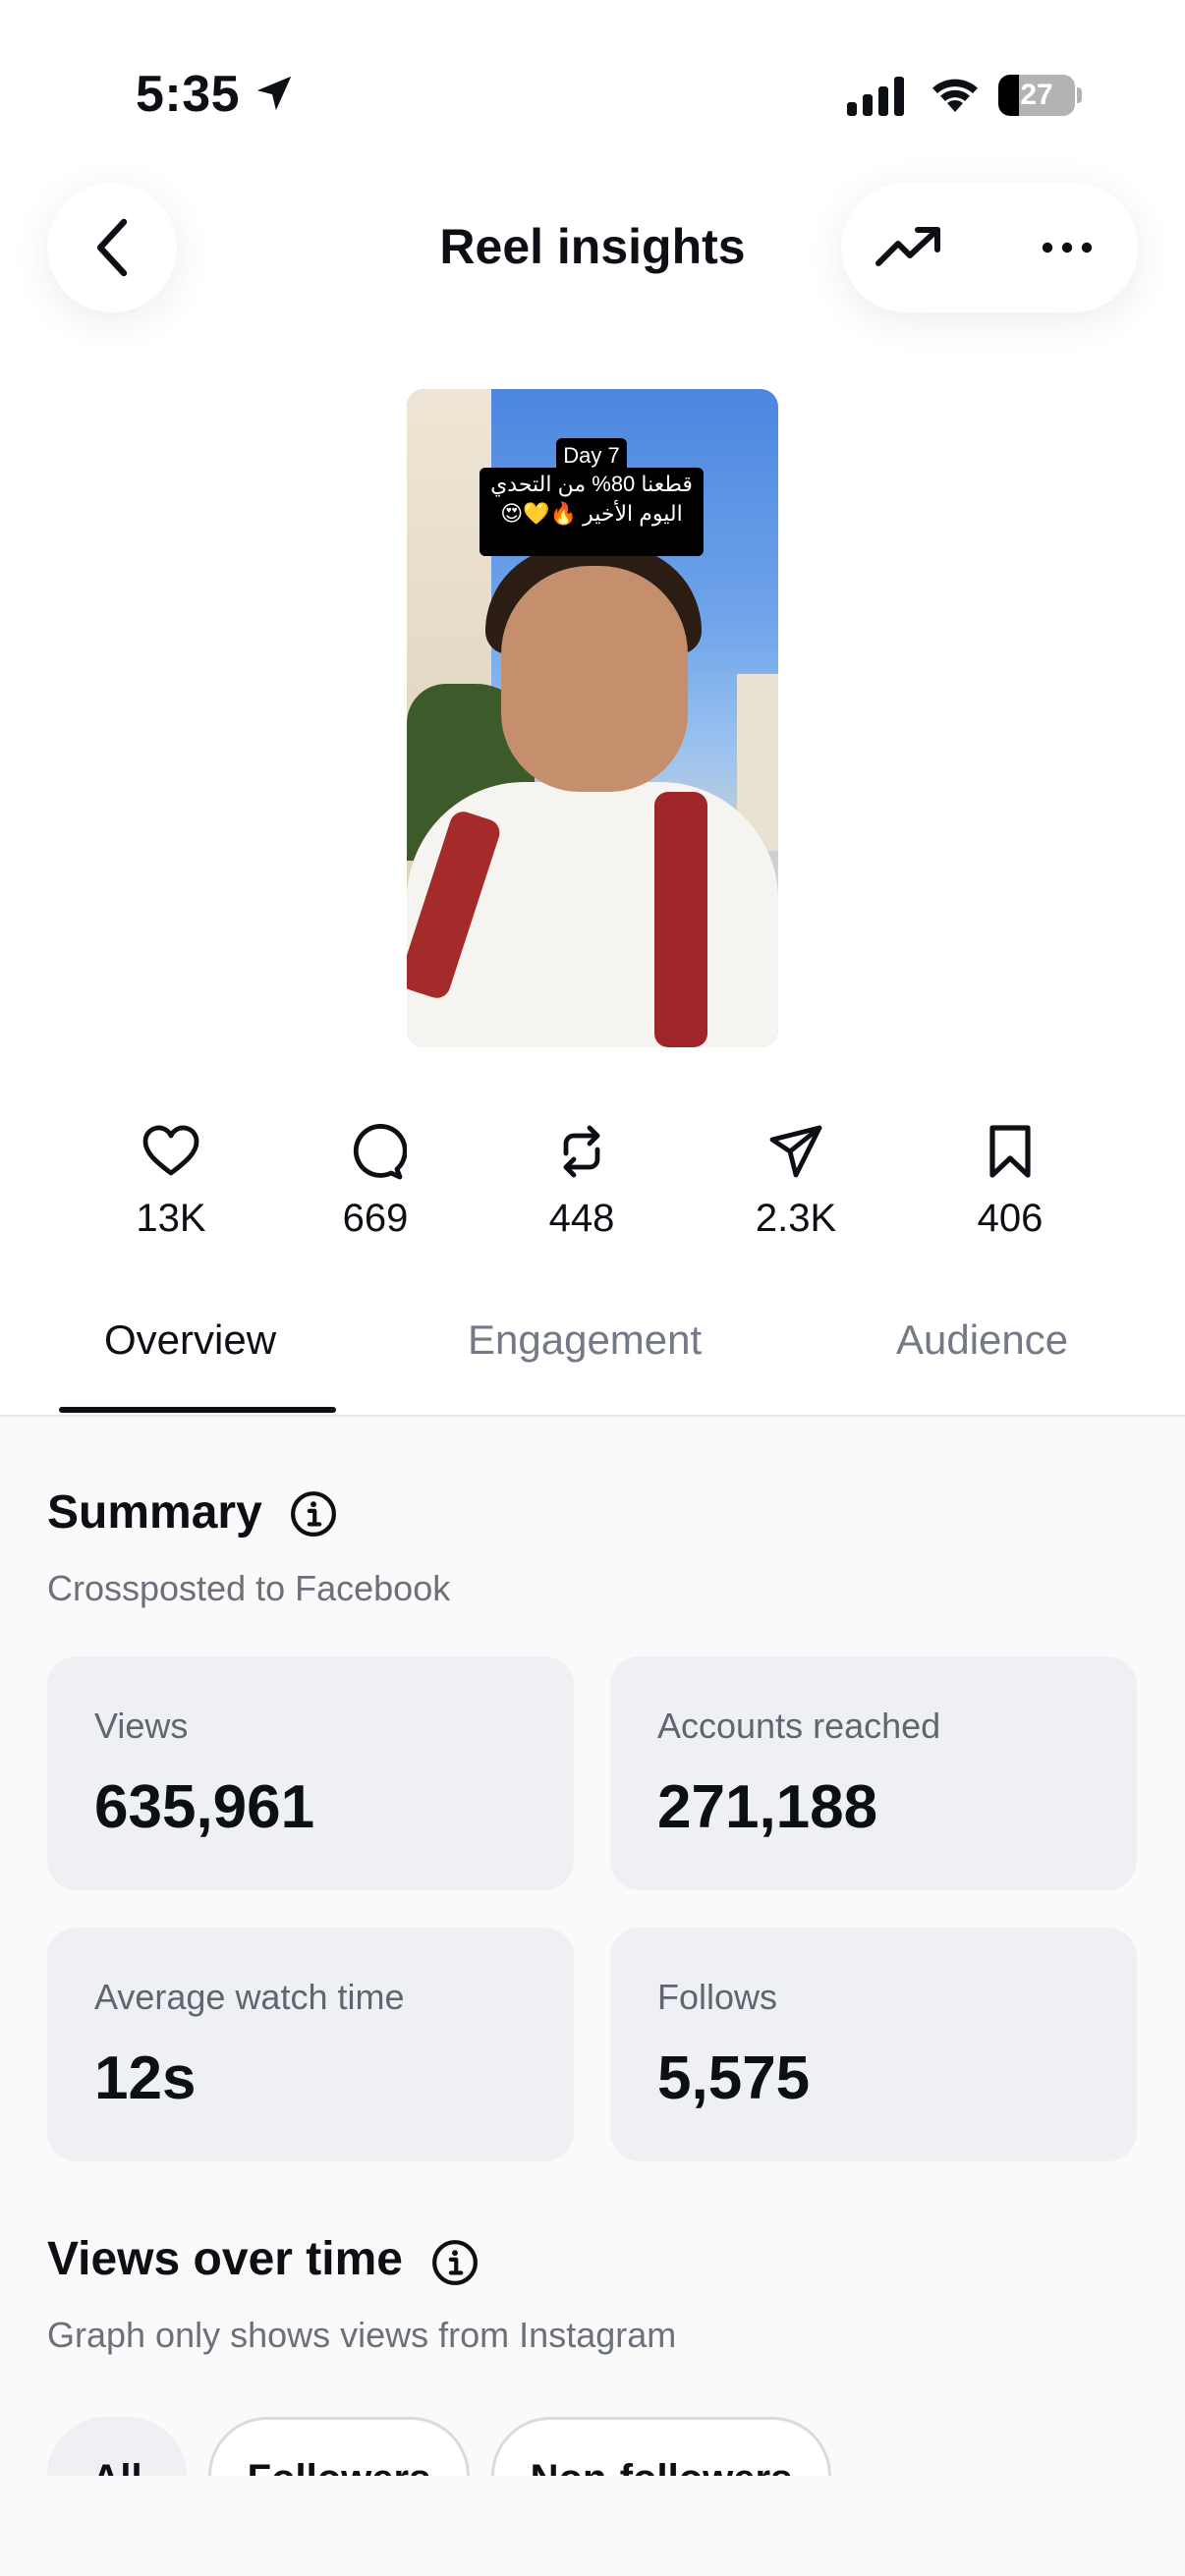 This screenshot has height=2576, width=1185. What do you see at coordinates (311, 2044) in the screenshot?
I see `average-watch-time-card: Average watch time 12s` at bounding box center [311, 2044].